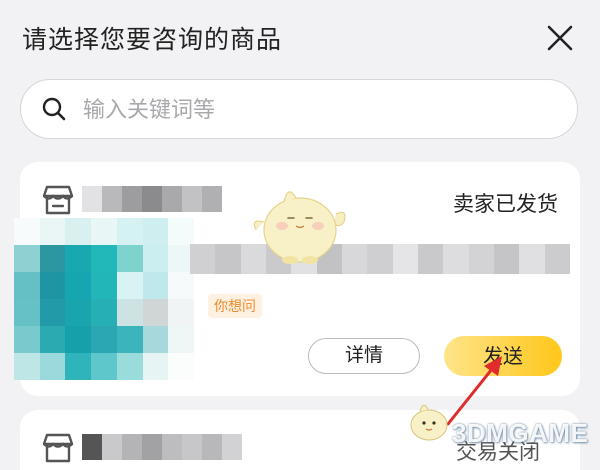  I want to click on watermark-text: 3DMGAME, so click(520, 433).